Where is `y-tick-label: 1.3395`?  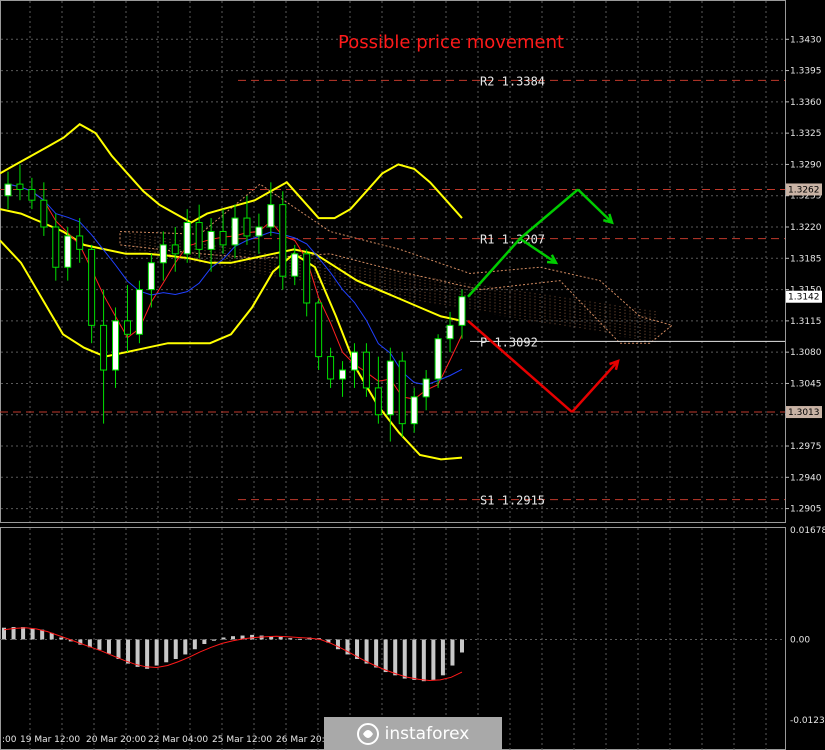
y-tick-label: 1.3395 is located at coordinates (806, 72).